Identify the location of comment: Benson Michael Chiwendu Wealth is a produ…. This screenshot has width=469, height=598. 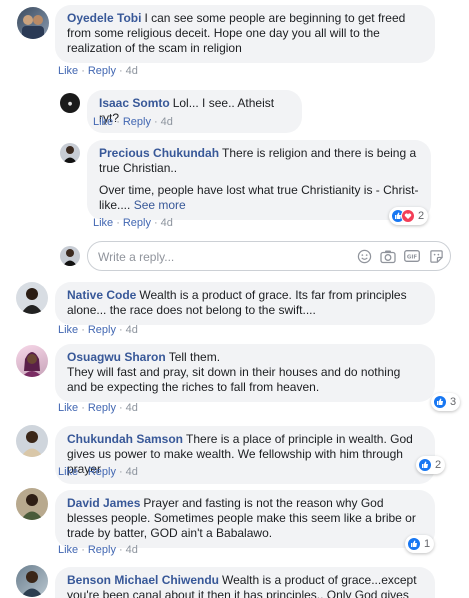
(234, 581).